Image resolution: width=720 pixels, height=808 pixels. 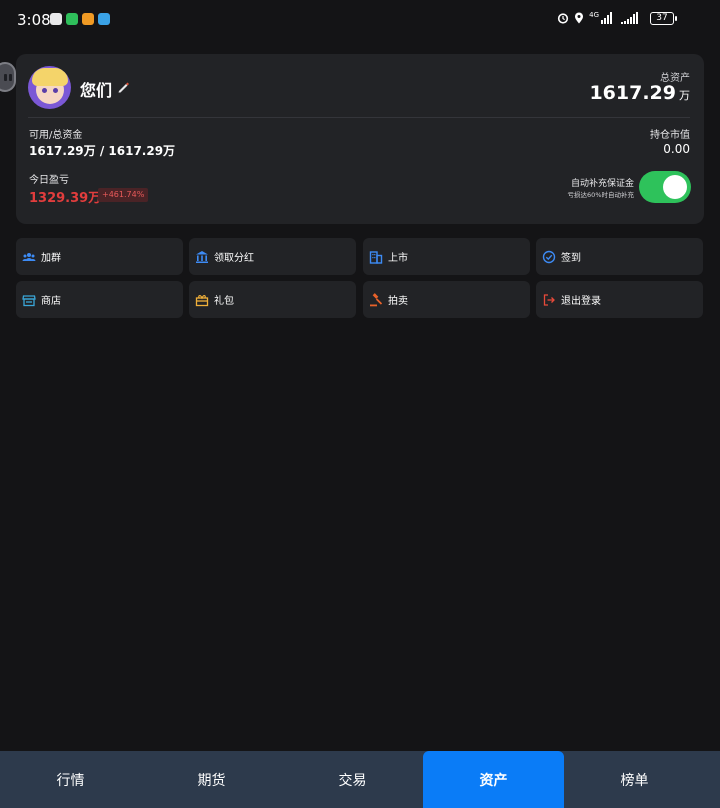 What do you see at coordinates (49, 180) in the screenshot?
I see `today-pnl-label: 今日盈亏` at bounding box center [49, 180].